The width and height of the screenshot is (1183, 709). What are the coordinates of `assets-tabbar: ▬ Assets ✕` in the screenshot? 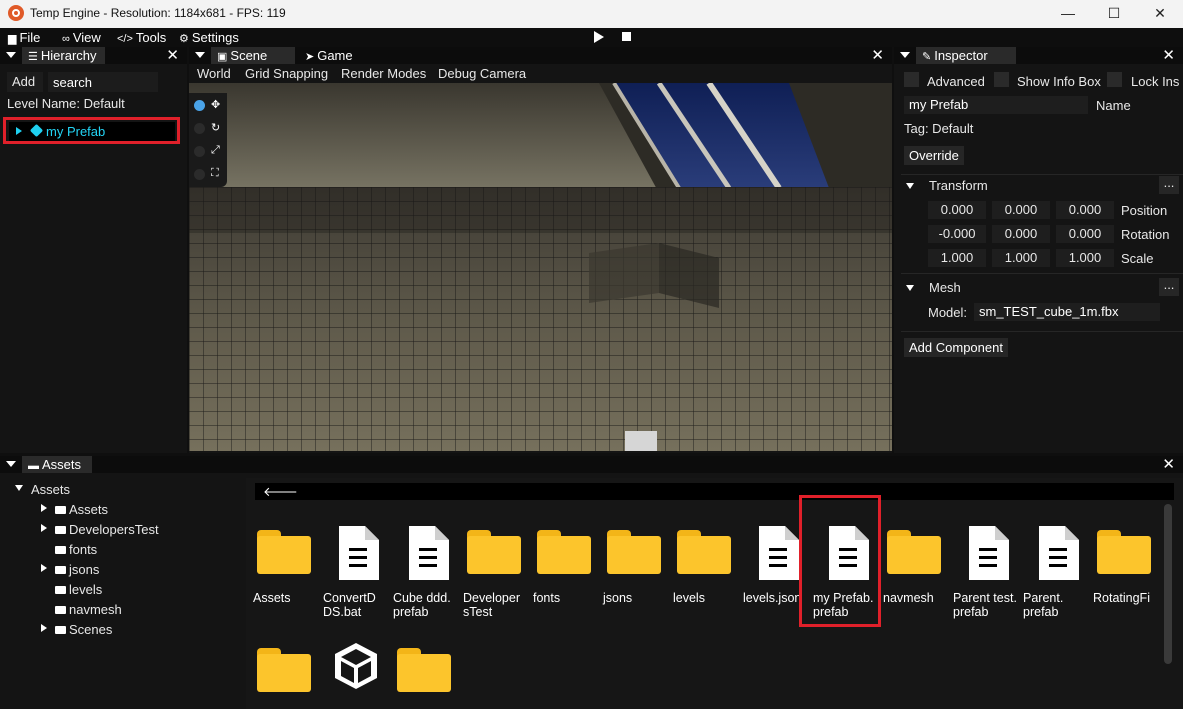 It's located at (591, 464).